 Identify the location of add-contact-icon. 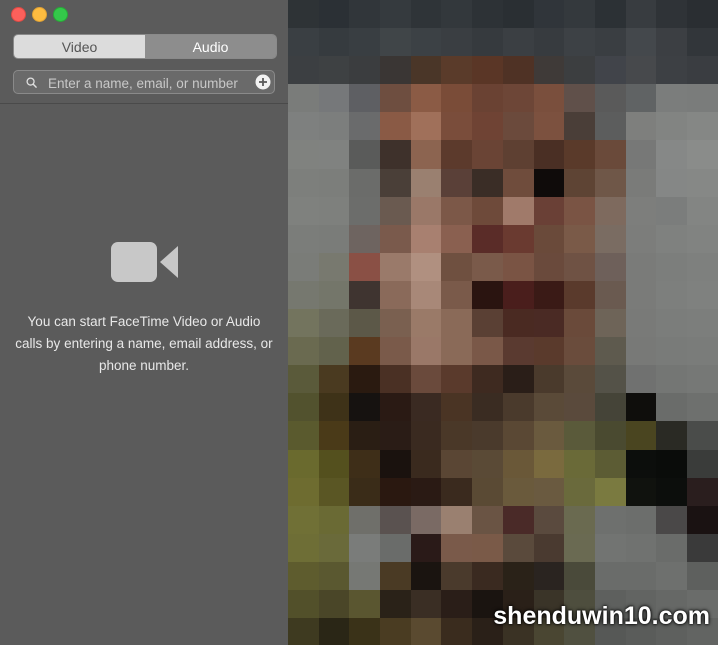
(263, 82).